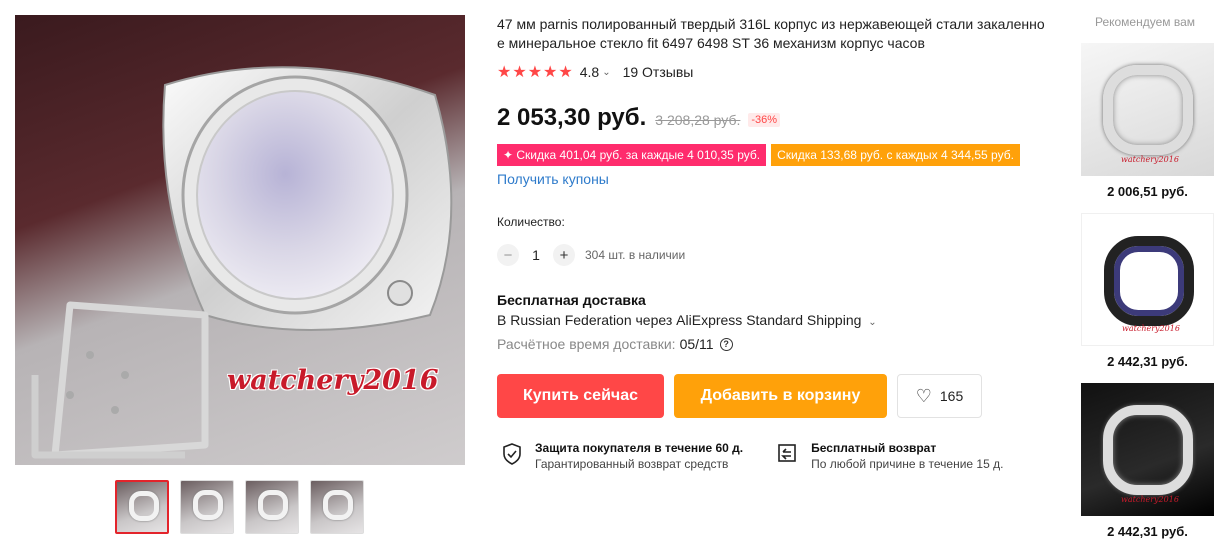 The image size is (1229, 549). What do you see at coordinates (951, 396) in the screenshot?
I see `wishlist-count: 165` at bounding box center [951, 396].